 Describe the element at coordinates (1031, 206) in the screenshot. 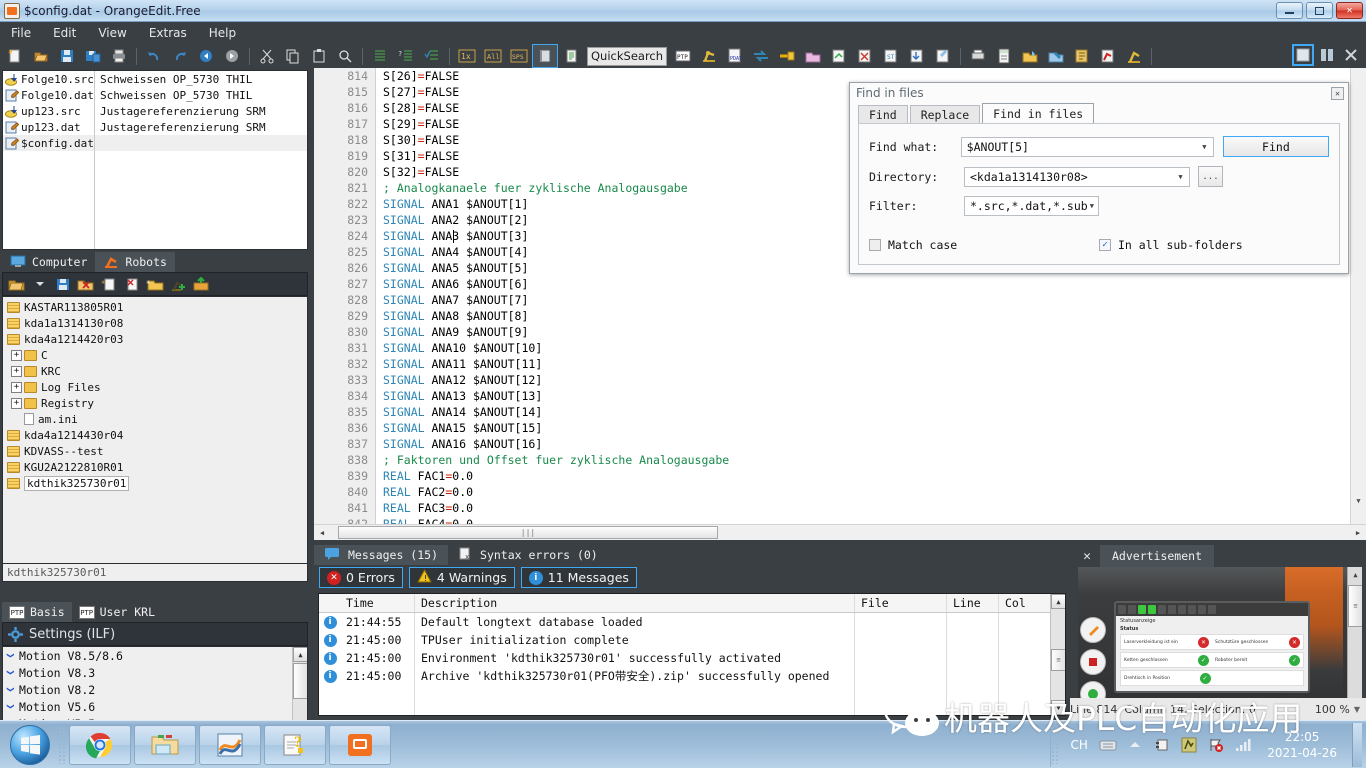

I see `filter-input: *.src,*.dat,*.sub ▼` at that location.